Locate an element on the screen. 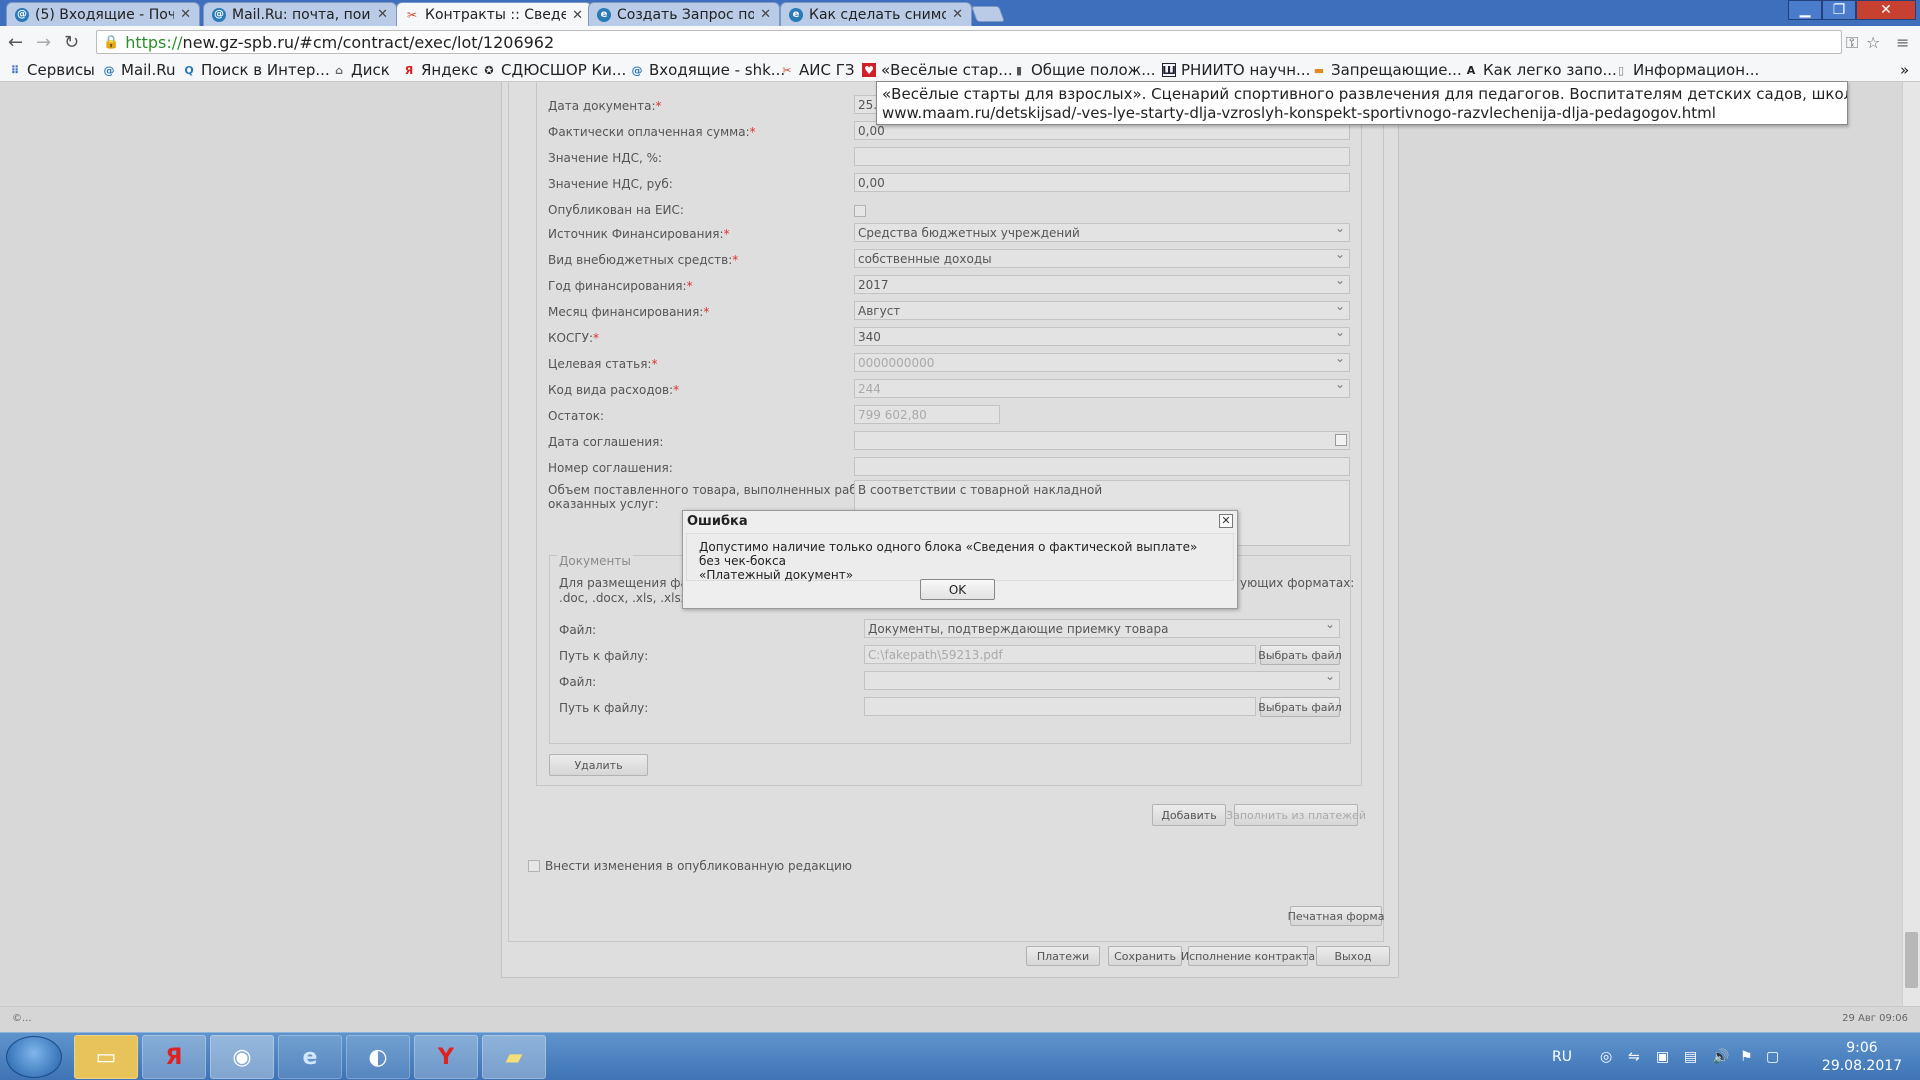 The image size is (1920, 1080). tab-inbox: @ (5) Входящие - Почта Mail.Ru ✕ is located at coordinates (103, 14).